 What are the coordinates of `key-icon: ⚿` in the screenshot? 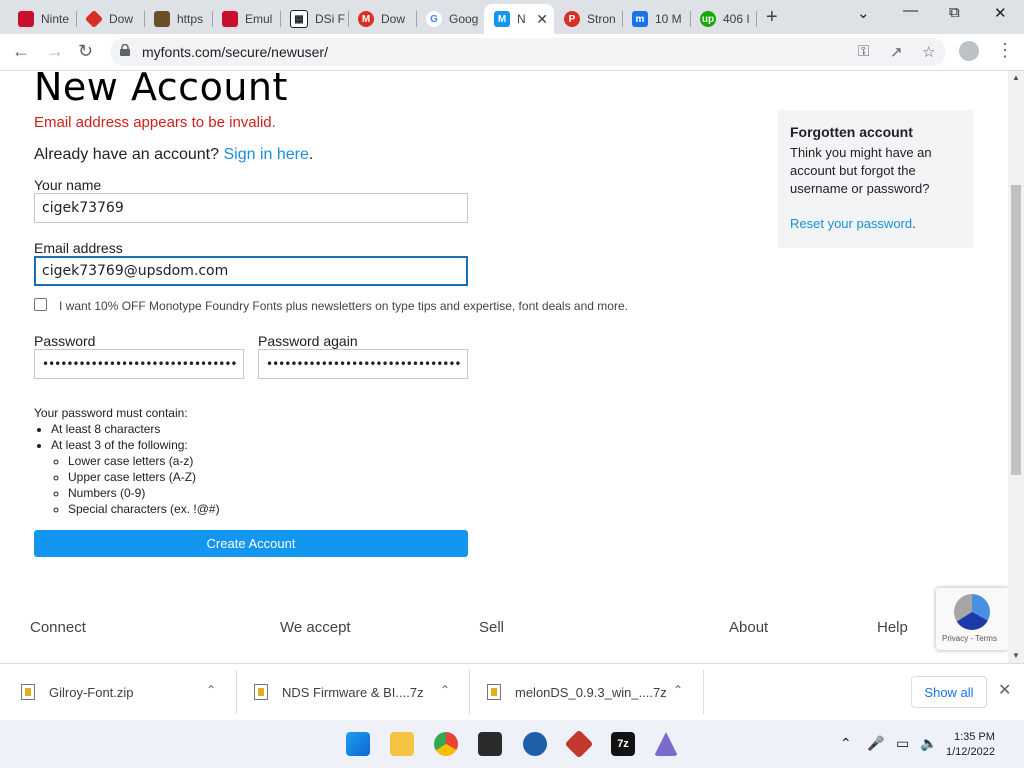 It's located at (863, 51).